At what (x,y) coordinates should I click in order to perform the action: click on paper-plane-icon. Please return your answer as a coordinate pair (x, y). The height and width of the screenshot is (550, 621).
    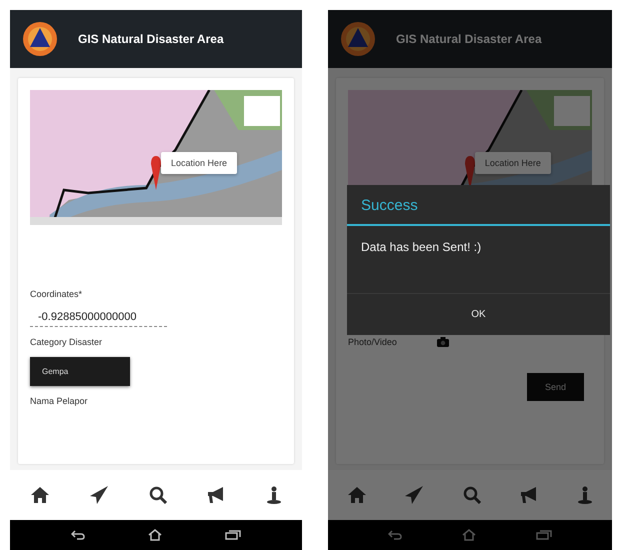
    Looking at the image, I should click on (99, 495).